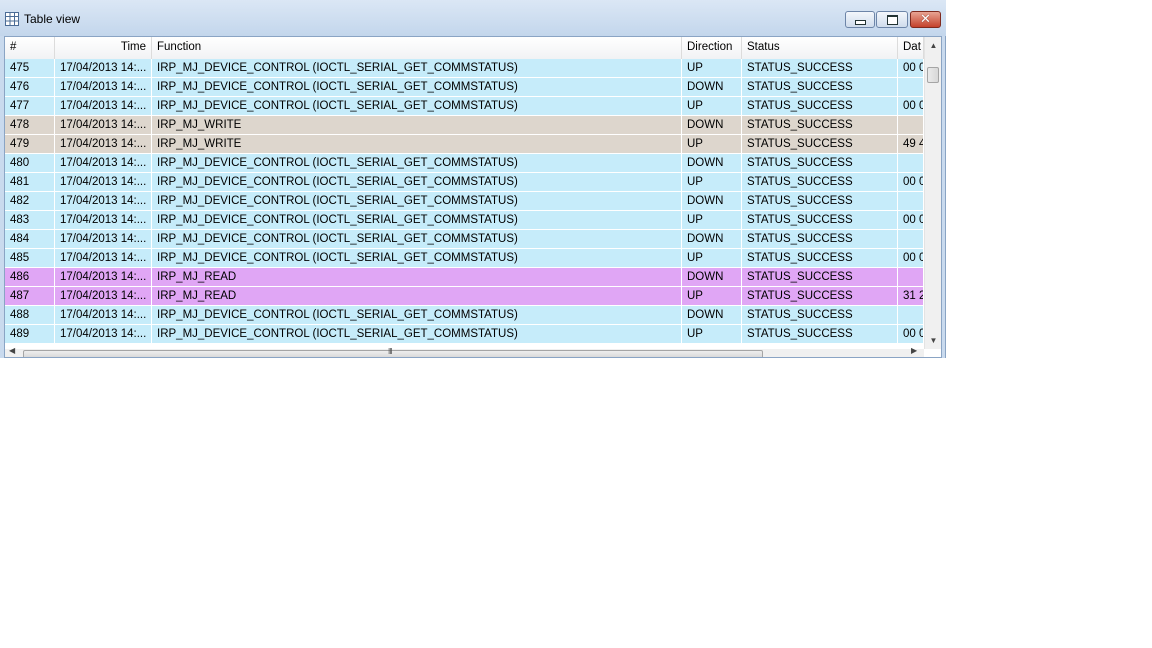  Describe the element at coordinates (390, 351) in the screenshot. I see `grip-icon: III` at that location.